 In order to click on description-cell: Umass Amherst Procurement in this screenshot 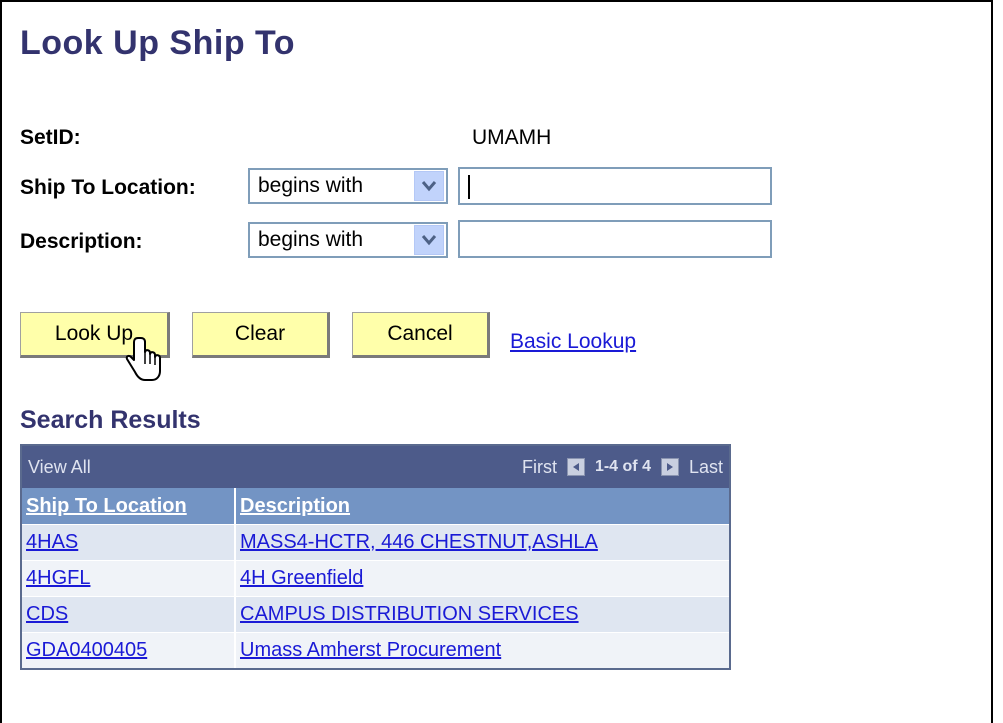, I will do `click(482, 650)`.